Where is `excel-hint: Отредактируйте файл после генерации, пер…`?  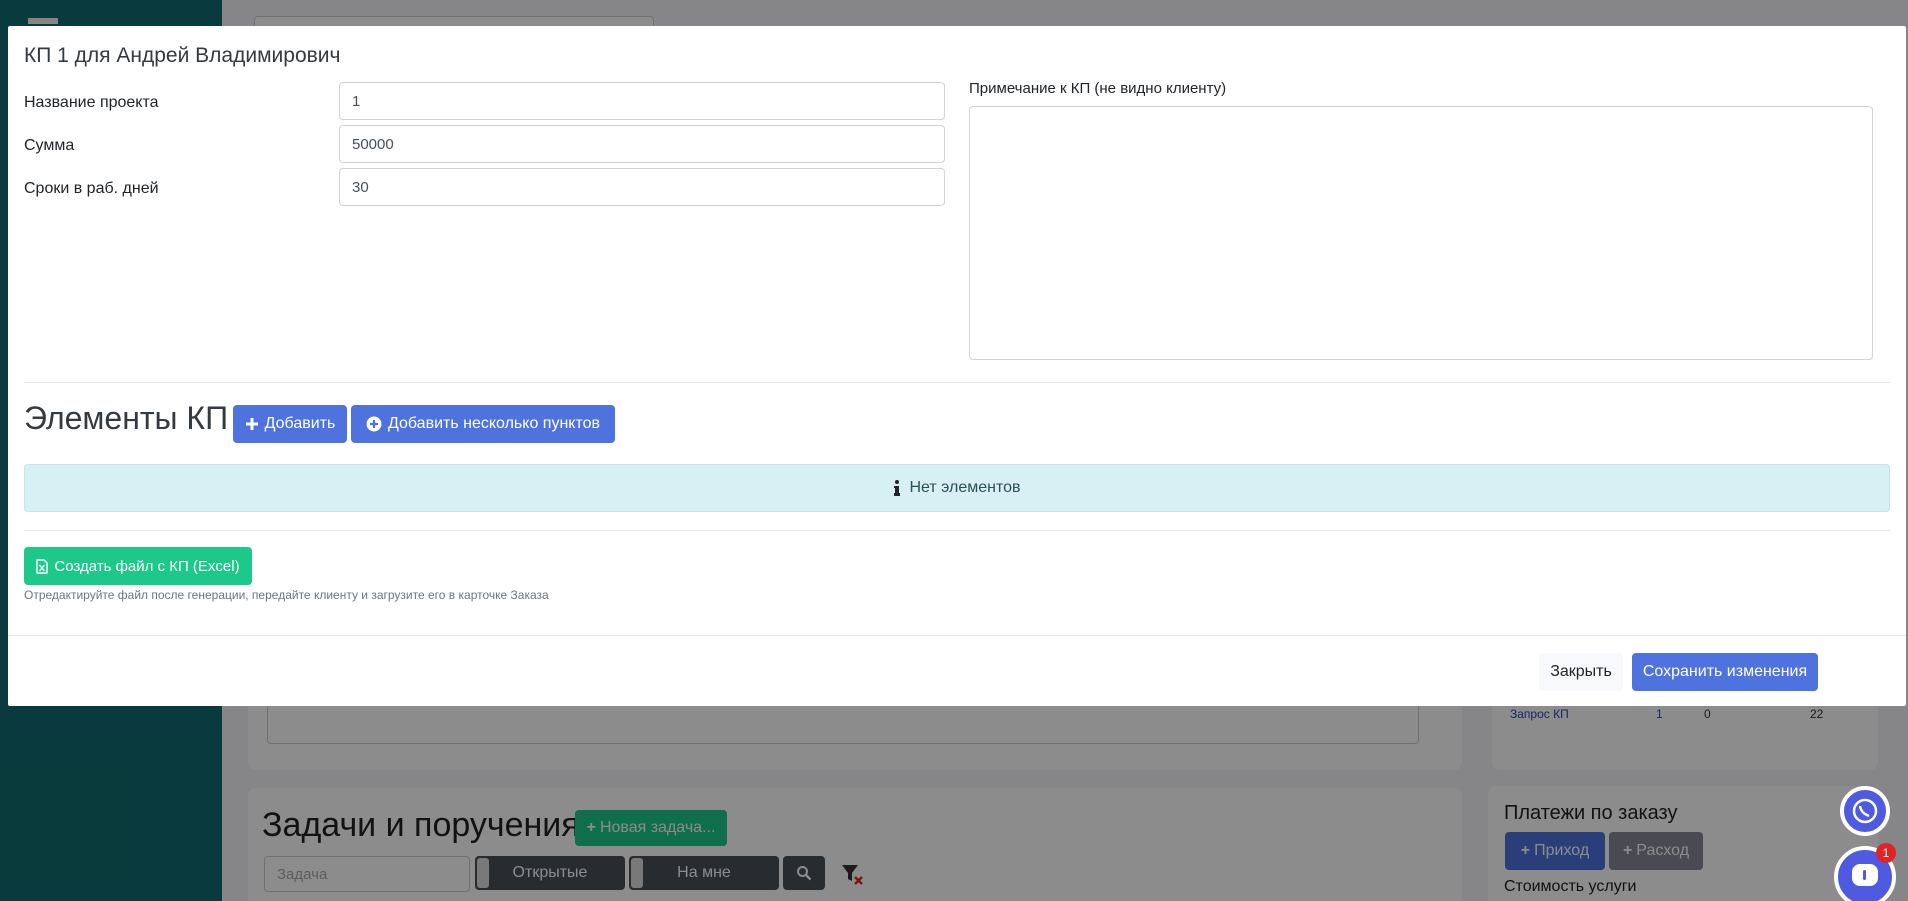 excel-hint: Отредактируйте файл после генерации, пер… is located at coordinates (286, 595).